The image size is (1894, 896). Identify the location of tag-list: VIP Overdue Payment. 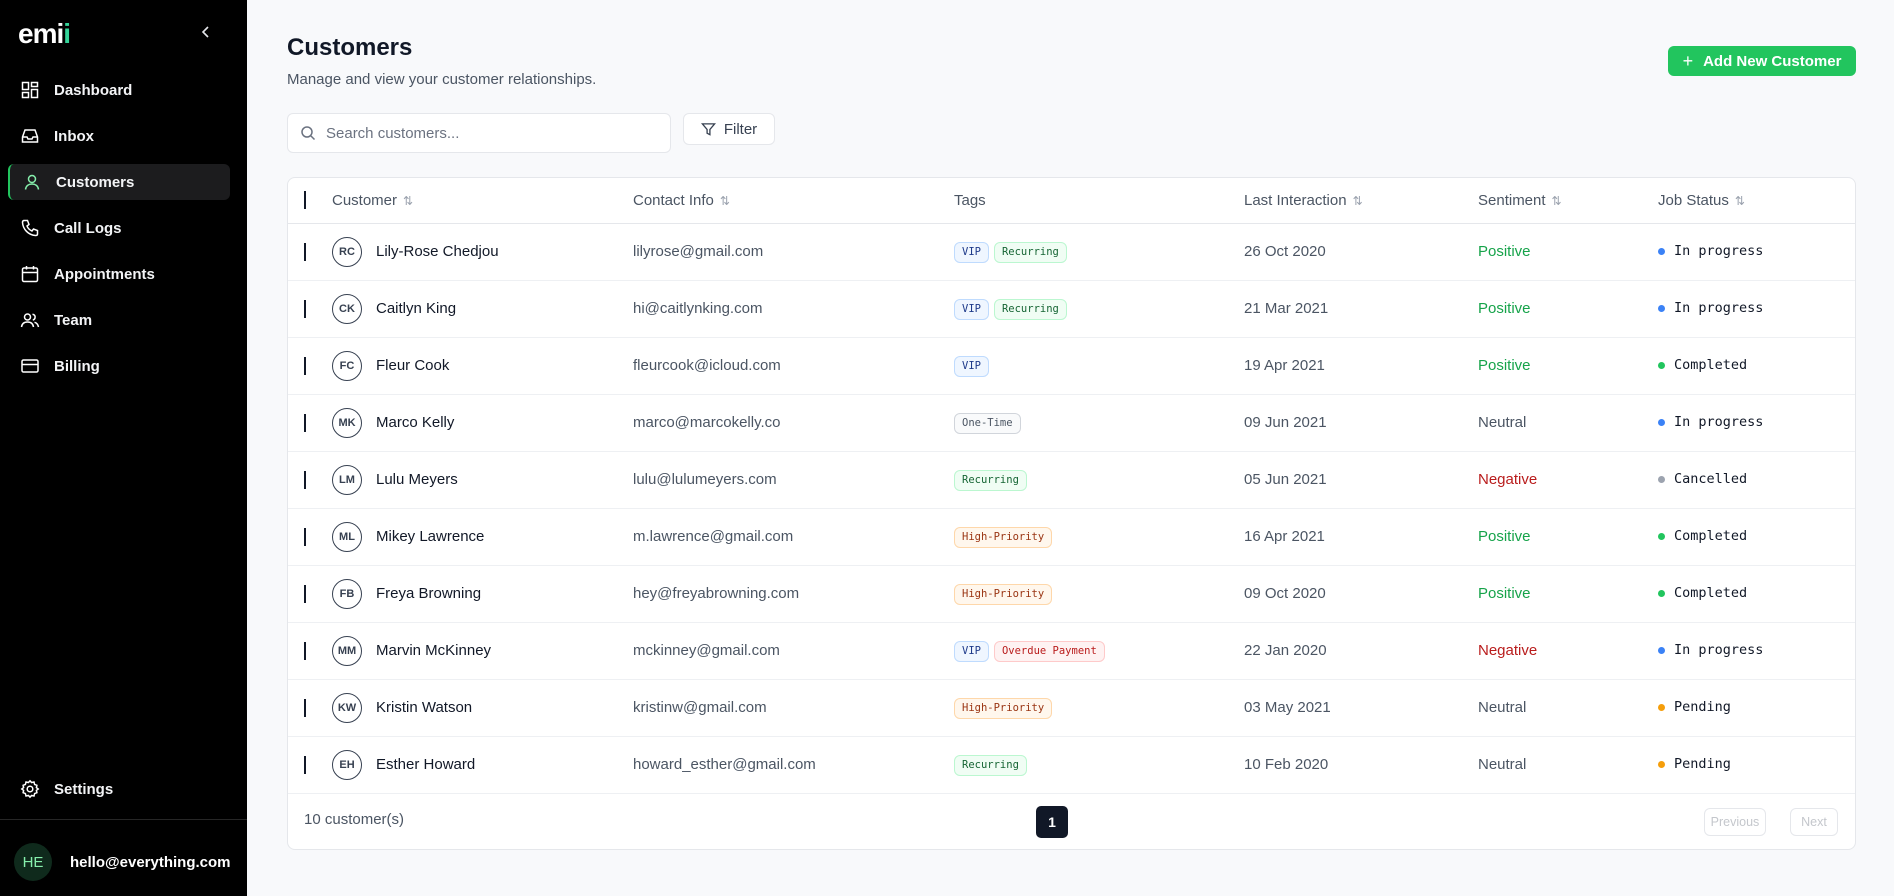
(1029, 651).